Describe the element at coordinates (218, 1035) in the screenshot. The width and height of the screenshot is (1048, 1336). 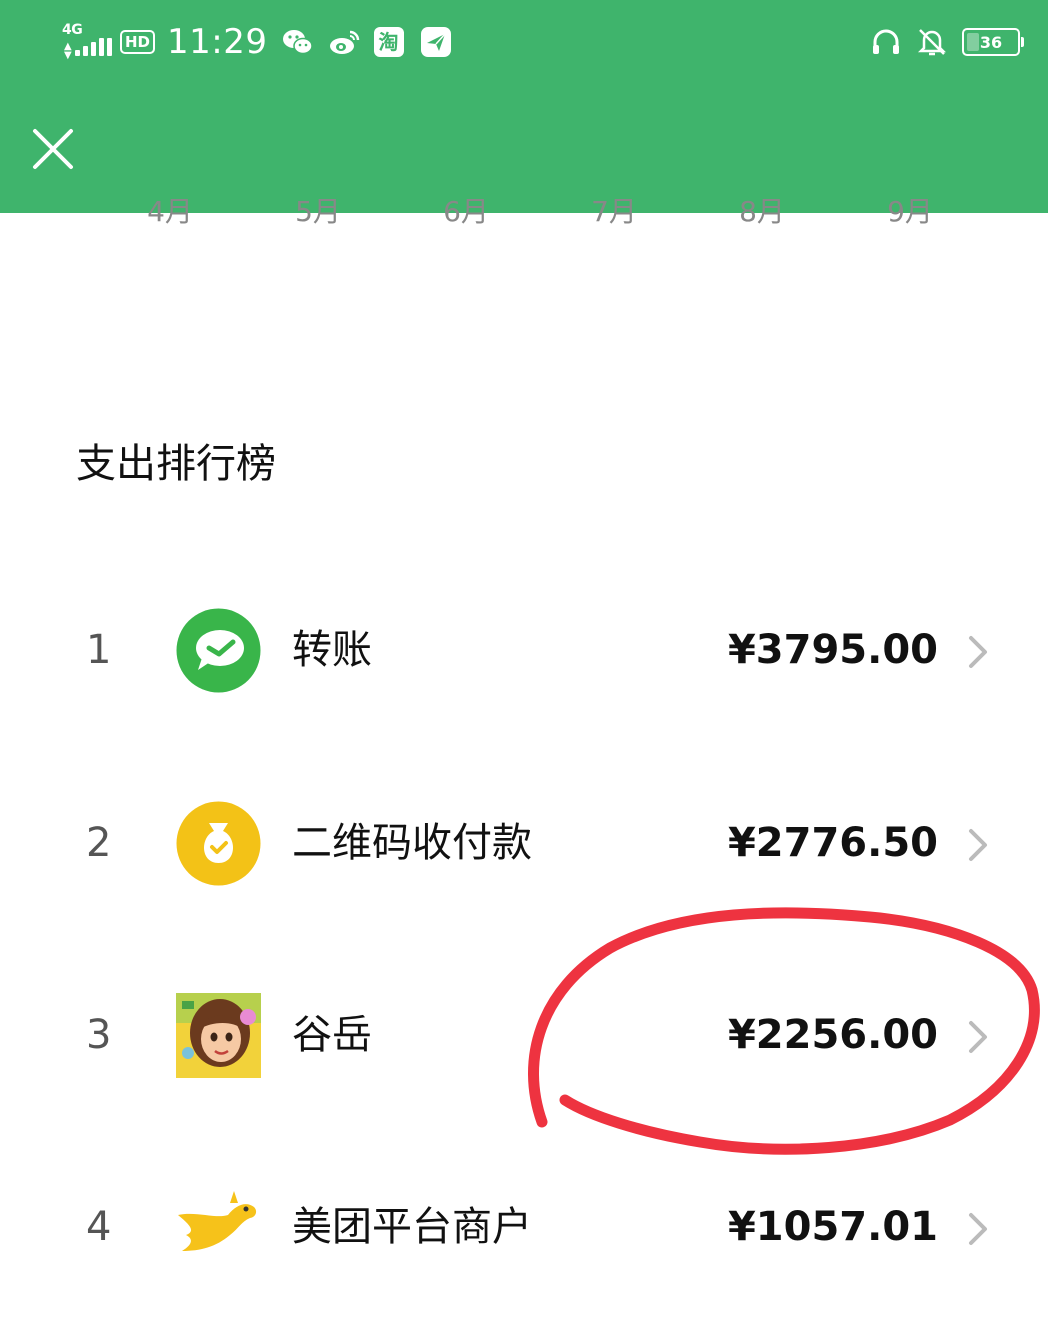
I see `cartoon-girl-avatar` at that location.